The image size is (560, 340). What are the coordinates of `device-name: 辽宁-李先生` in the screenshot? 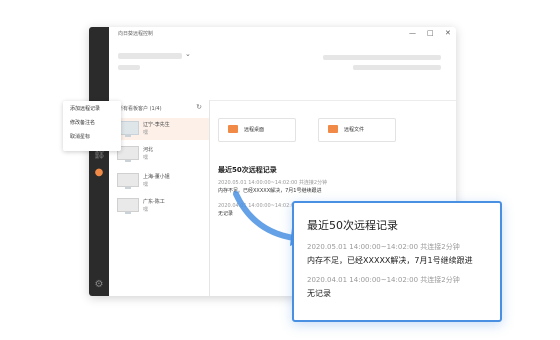 It's located at (156, 125).